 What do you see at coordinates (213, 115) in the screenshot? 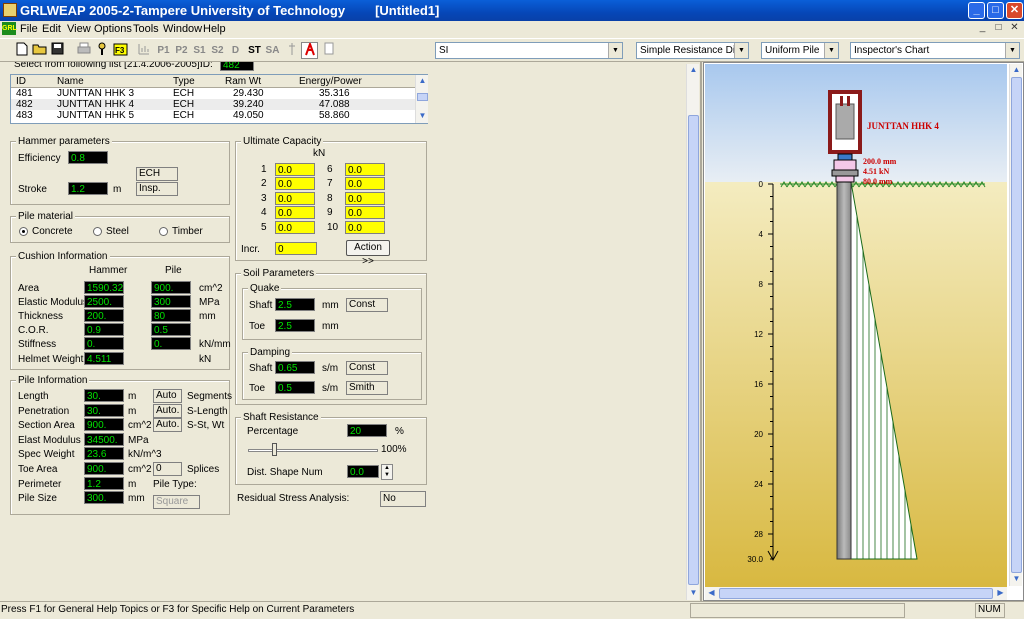
I see `table-row: 483 JUNTTAN HHK 5 ECH 49.050 58.860` at bounding box center [213, 115].